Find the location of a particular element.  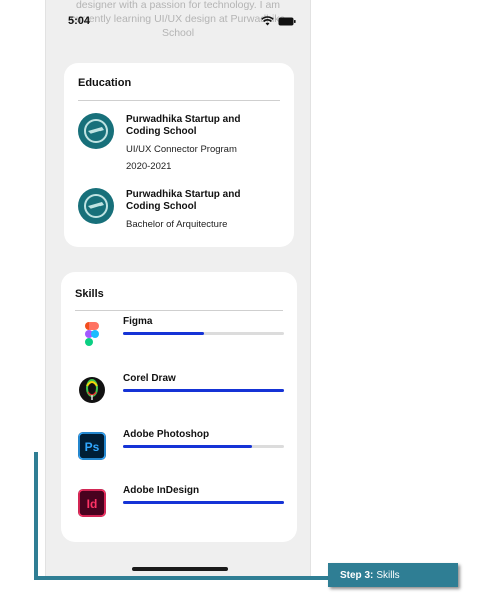

skill-name: Corel Draw is located at coordinates (149, 378).